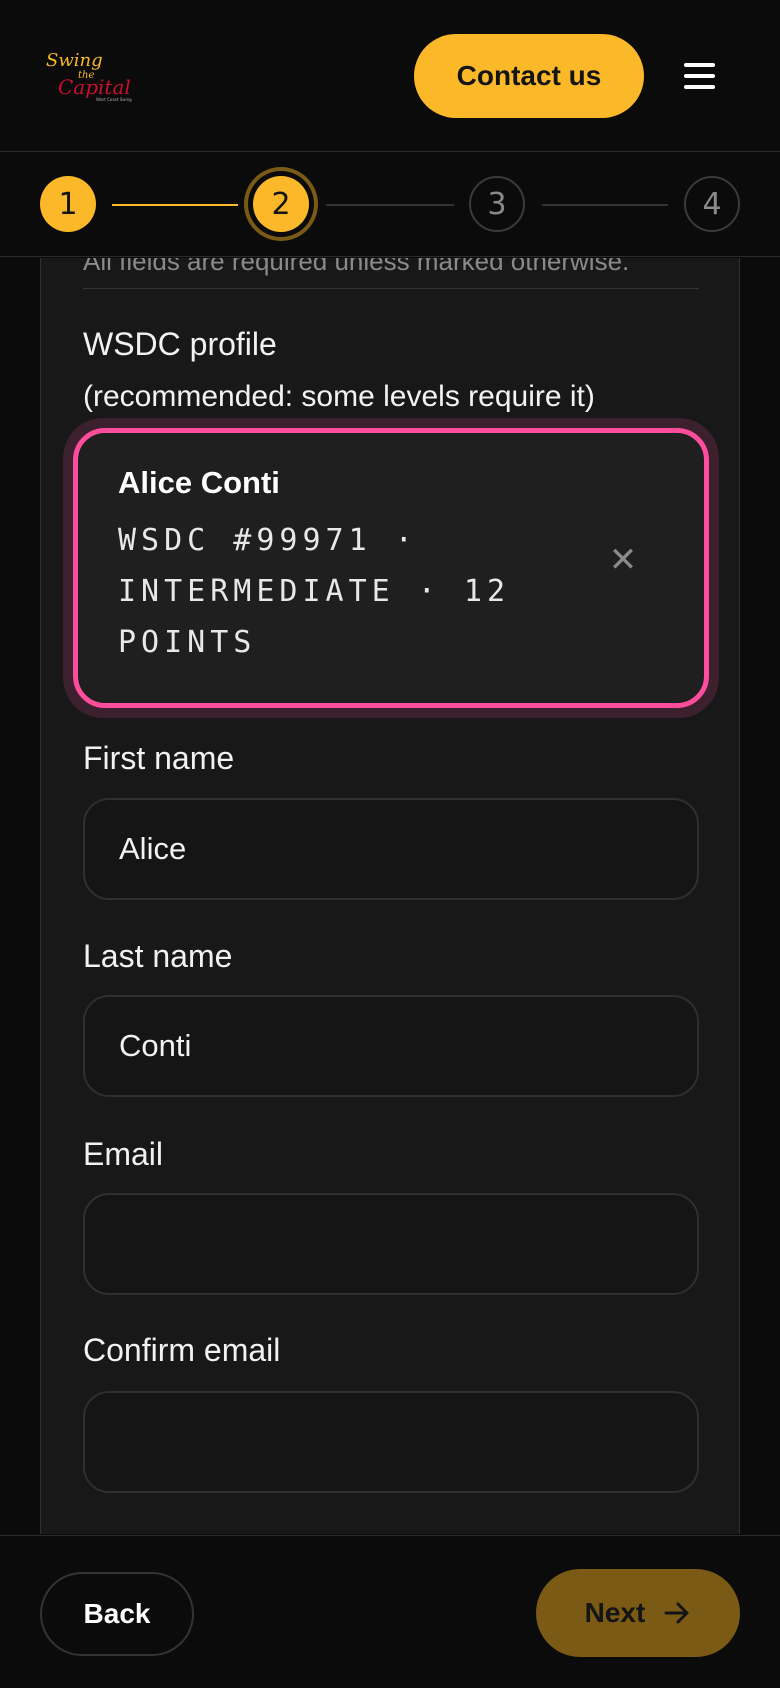 The height and width of the screenshot is (1688, 780). Describe the element at coordinates (390, 1611) in the screenshot. I see `form-footer: Back Next` at that location.